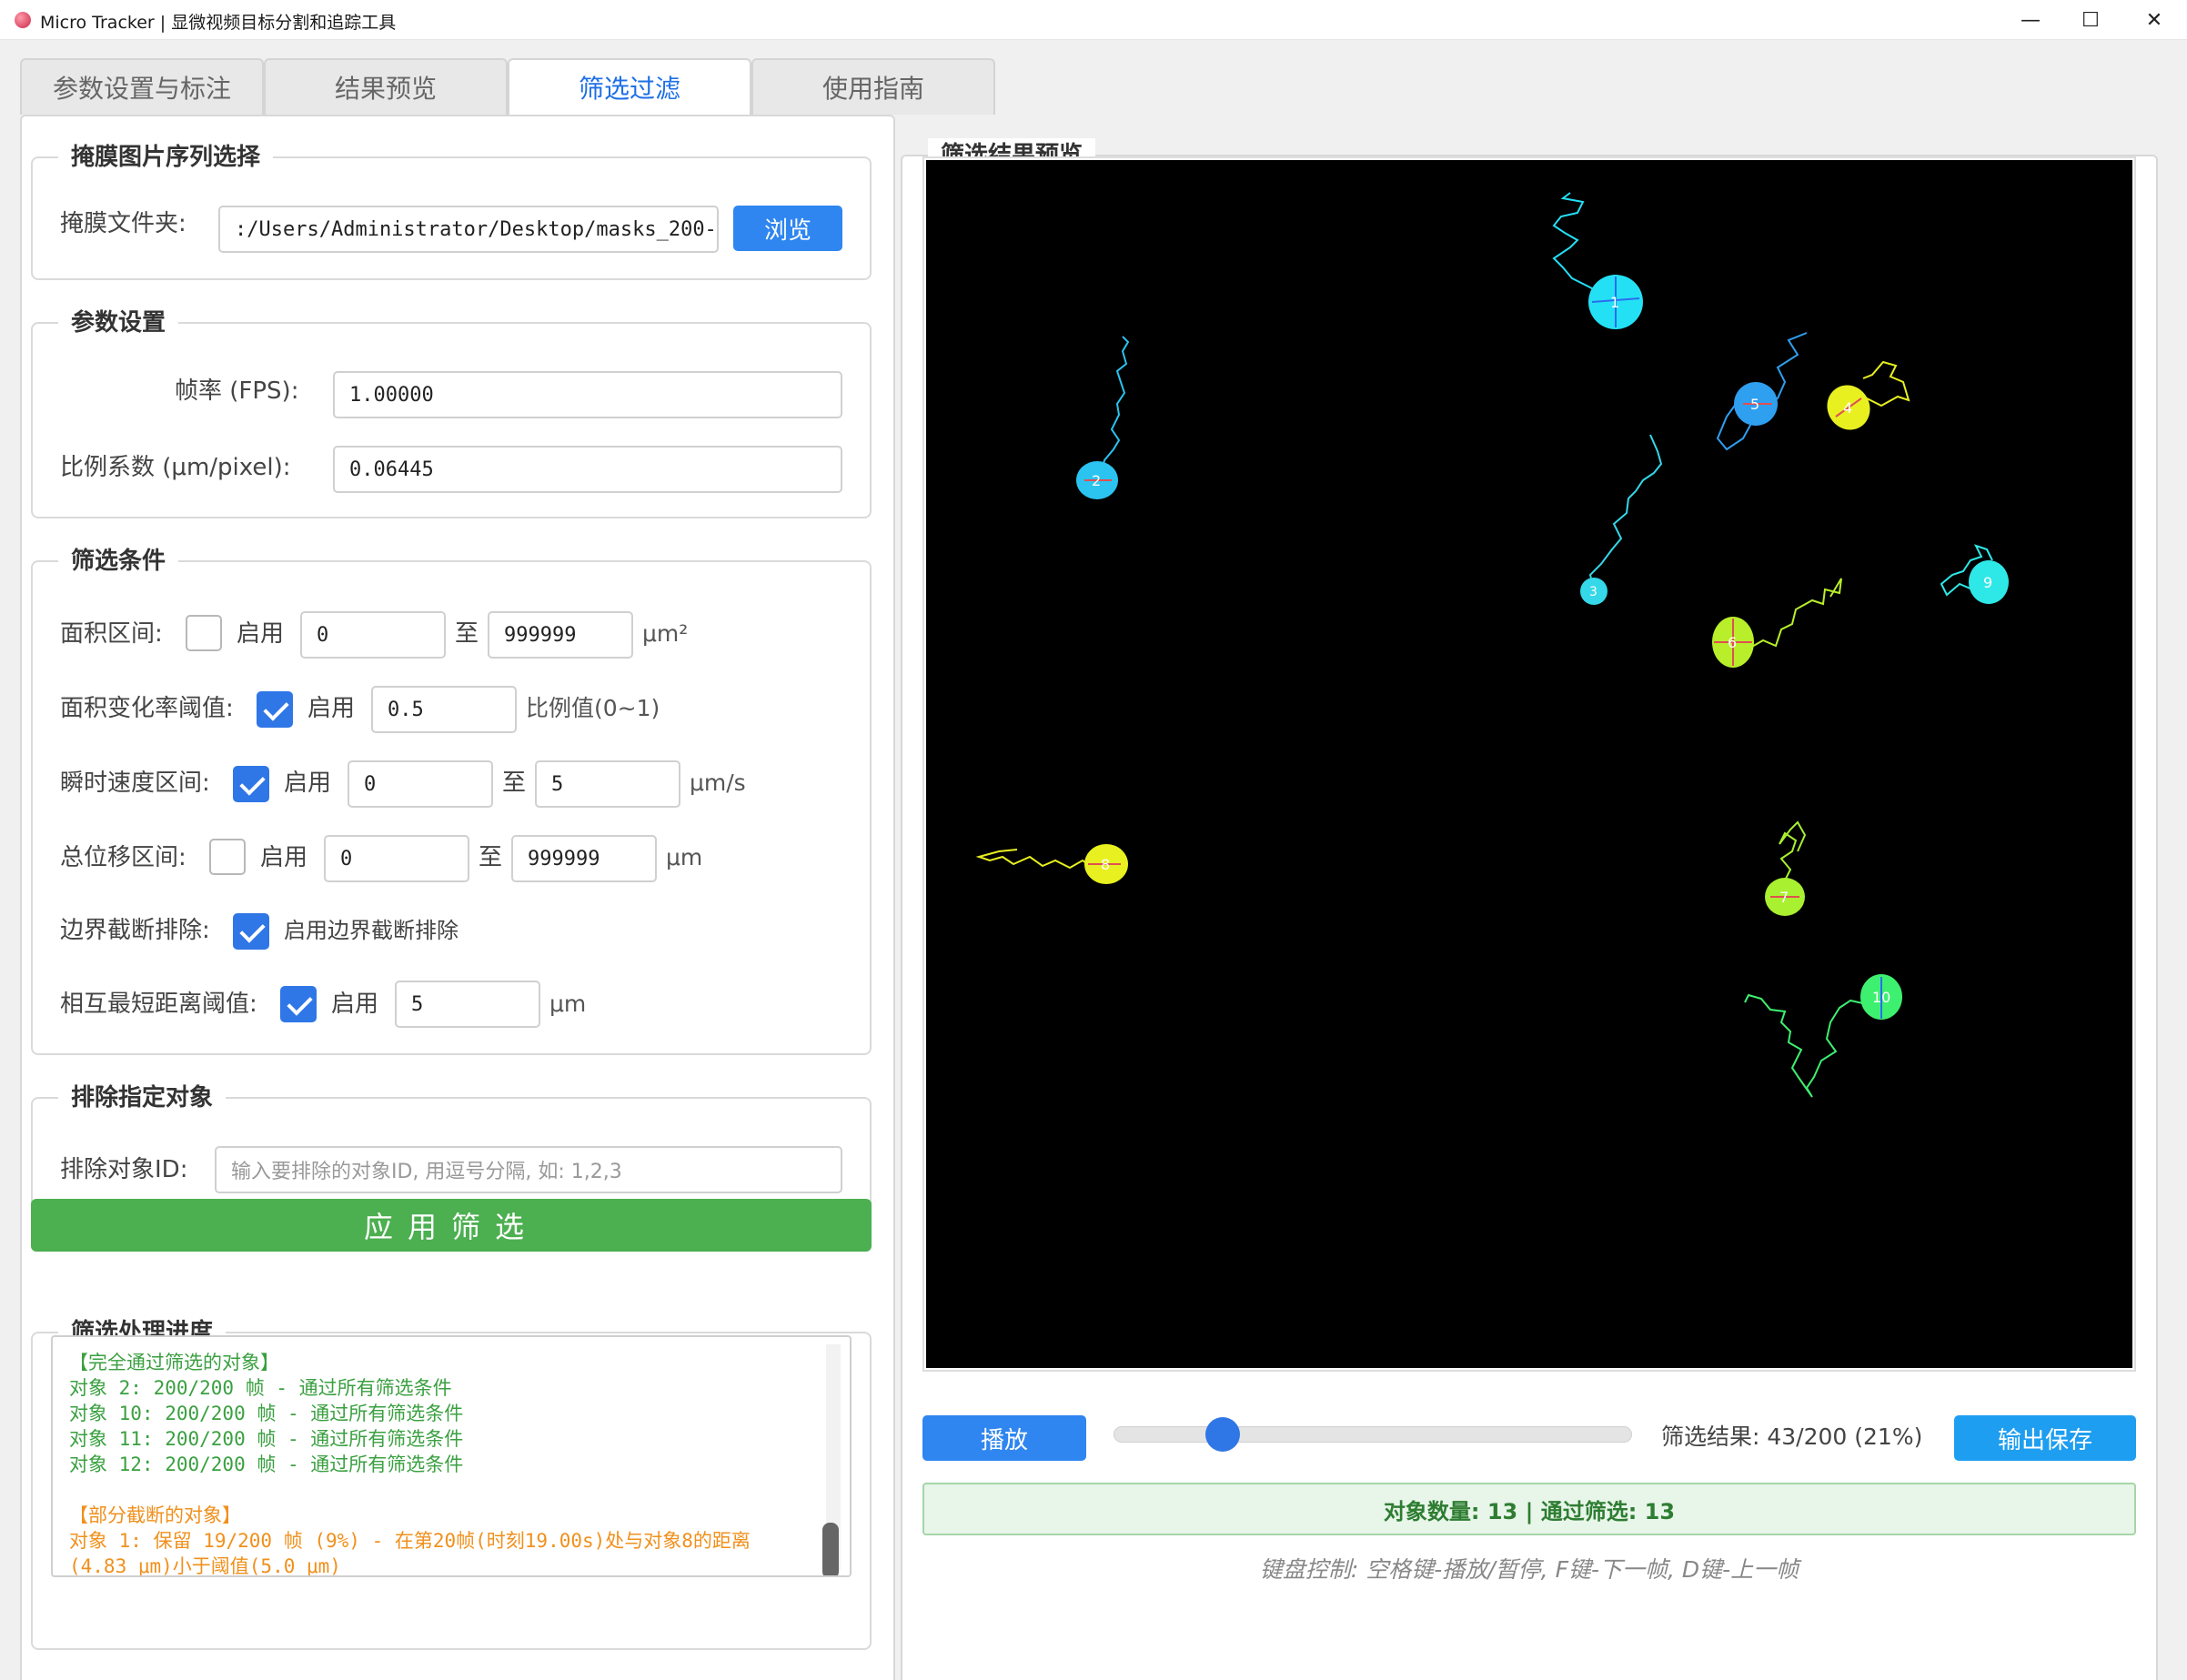  What do you see at coordinates (451, 1225) in the screenshot?
I see `apply-filter-button: 应用筛选` at bounding box center [451, 1225].